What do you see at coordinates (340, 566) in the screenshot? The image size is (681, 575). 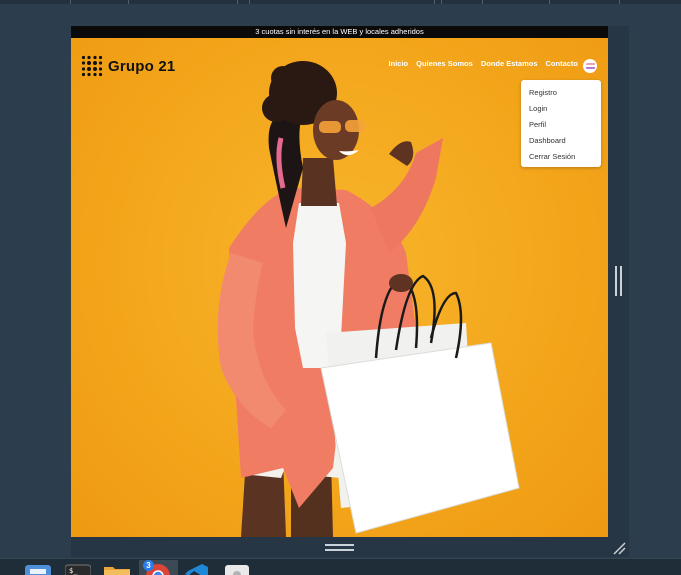 I see `taskbar: $_` at bounding box center [340, 566].